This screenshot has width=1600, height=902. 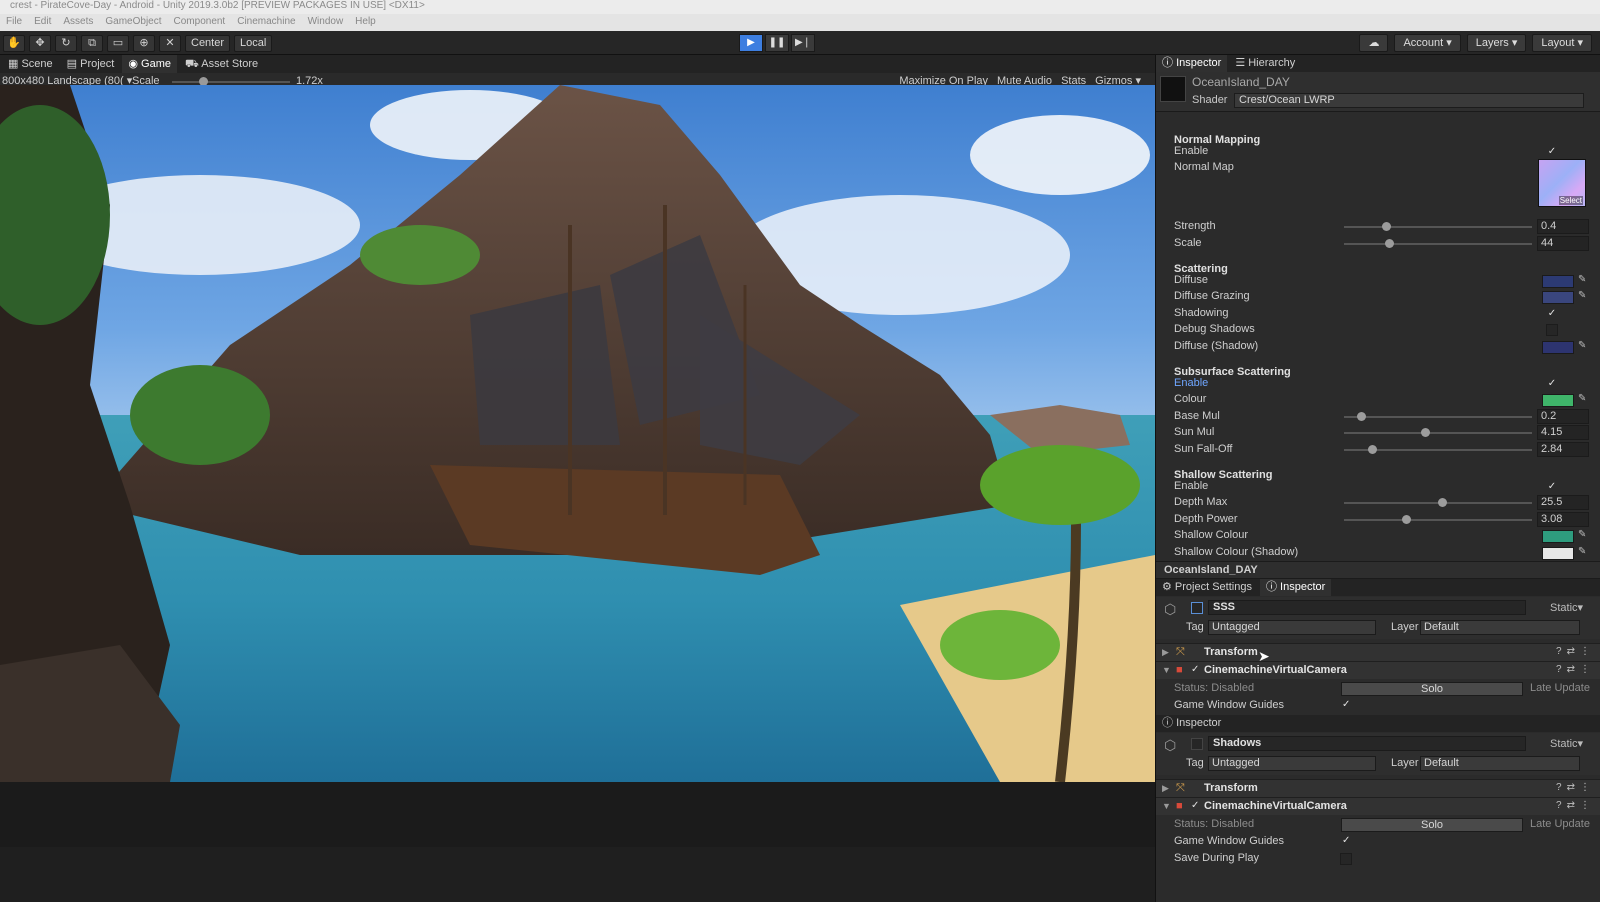 What do you see at coordinates (1558, 297) in the screenshot?
I see `diffuse-grazing-color-swatch` at bounding box center [1558, 297].